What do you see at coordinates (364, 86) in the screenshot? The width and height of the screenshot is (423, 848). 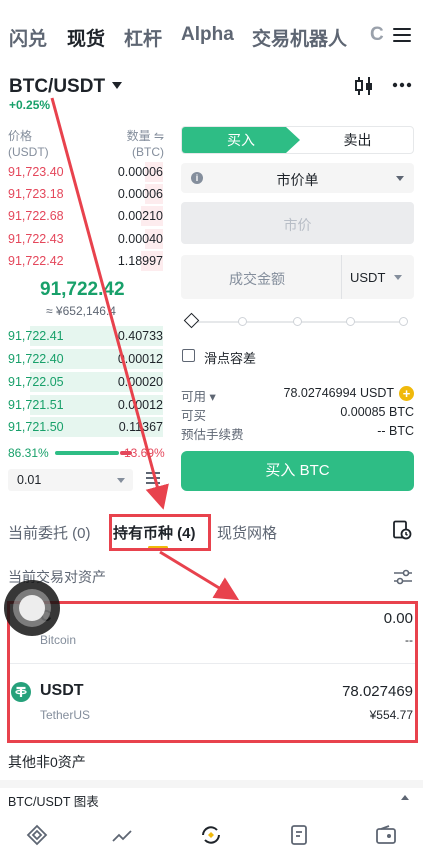 I see `candlestick-icon` at bounding box center [364, 86].